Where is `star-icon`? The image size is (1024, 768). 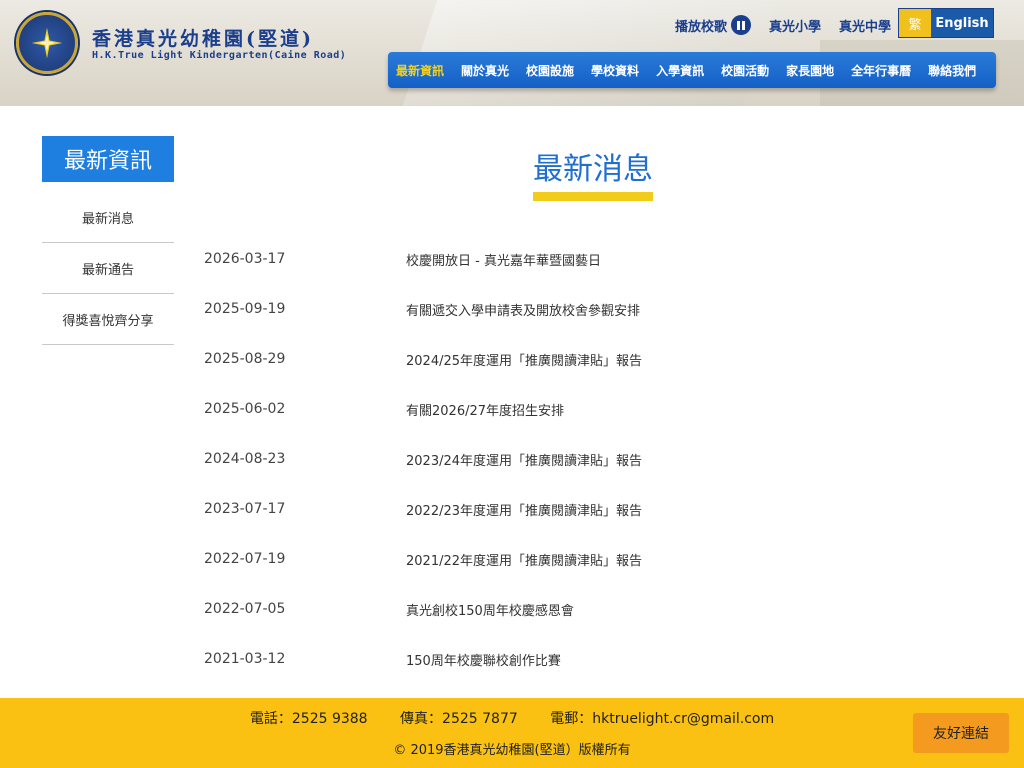 star-icon is located at coordinates (47, 43).